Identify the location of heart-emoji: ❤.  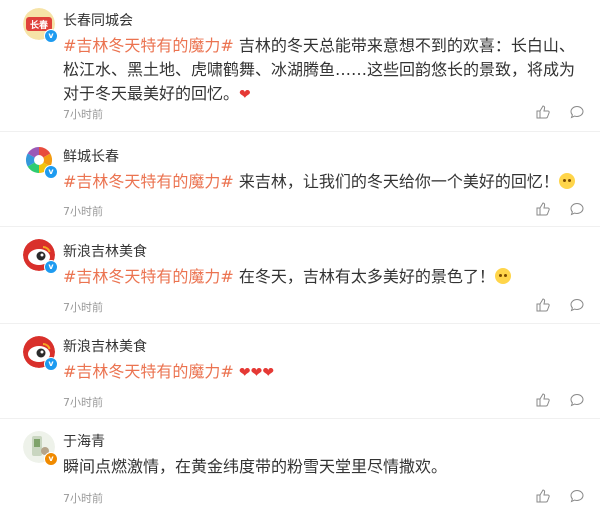
(245, 95).